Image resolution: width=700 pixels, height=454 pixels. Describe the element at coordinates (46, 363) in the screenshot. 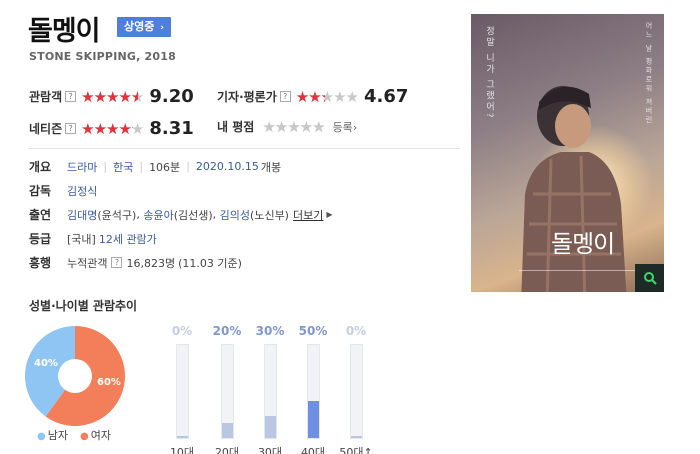

I see `pie-label-male: 40%` at that location.